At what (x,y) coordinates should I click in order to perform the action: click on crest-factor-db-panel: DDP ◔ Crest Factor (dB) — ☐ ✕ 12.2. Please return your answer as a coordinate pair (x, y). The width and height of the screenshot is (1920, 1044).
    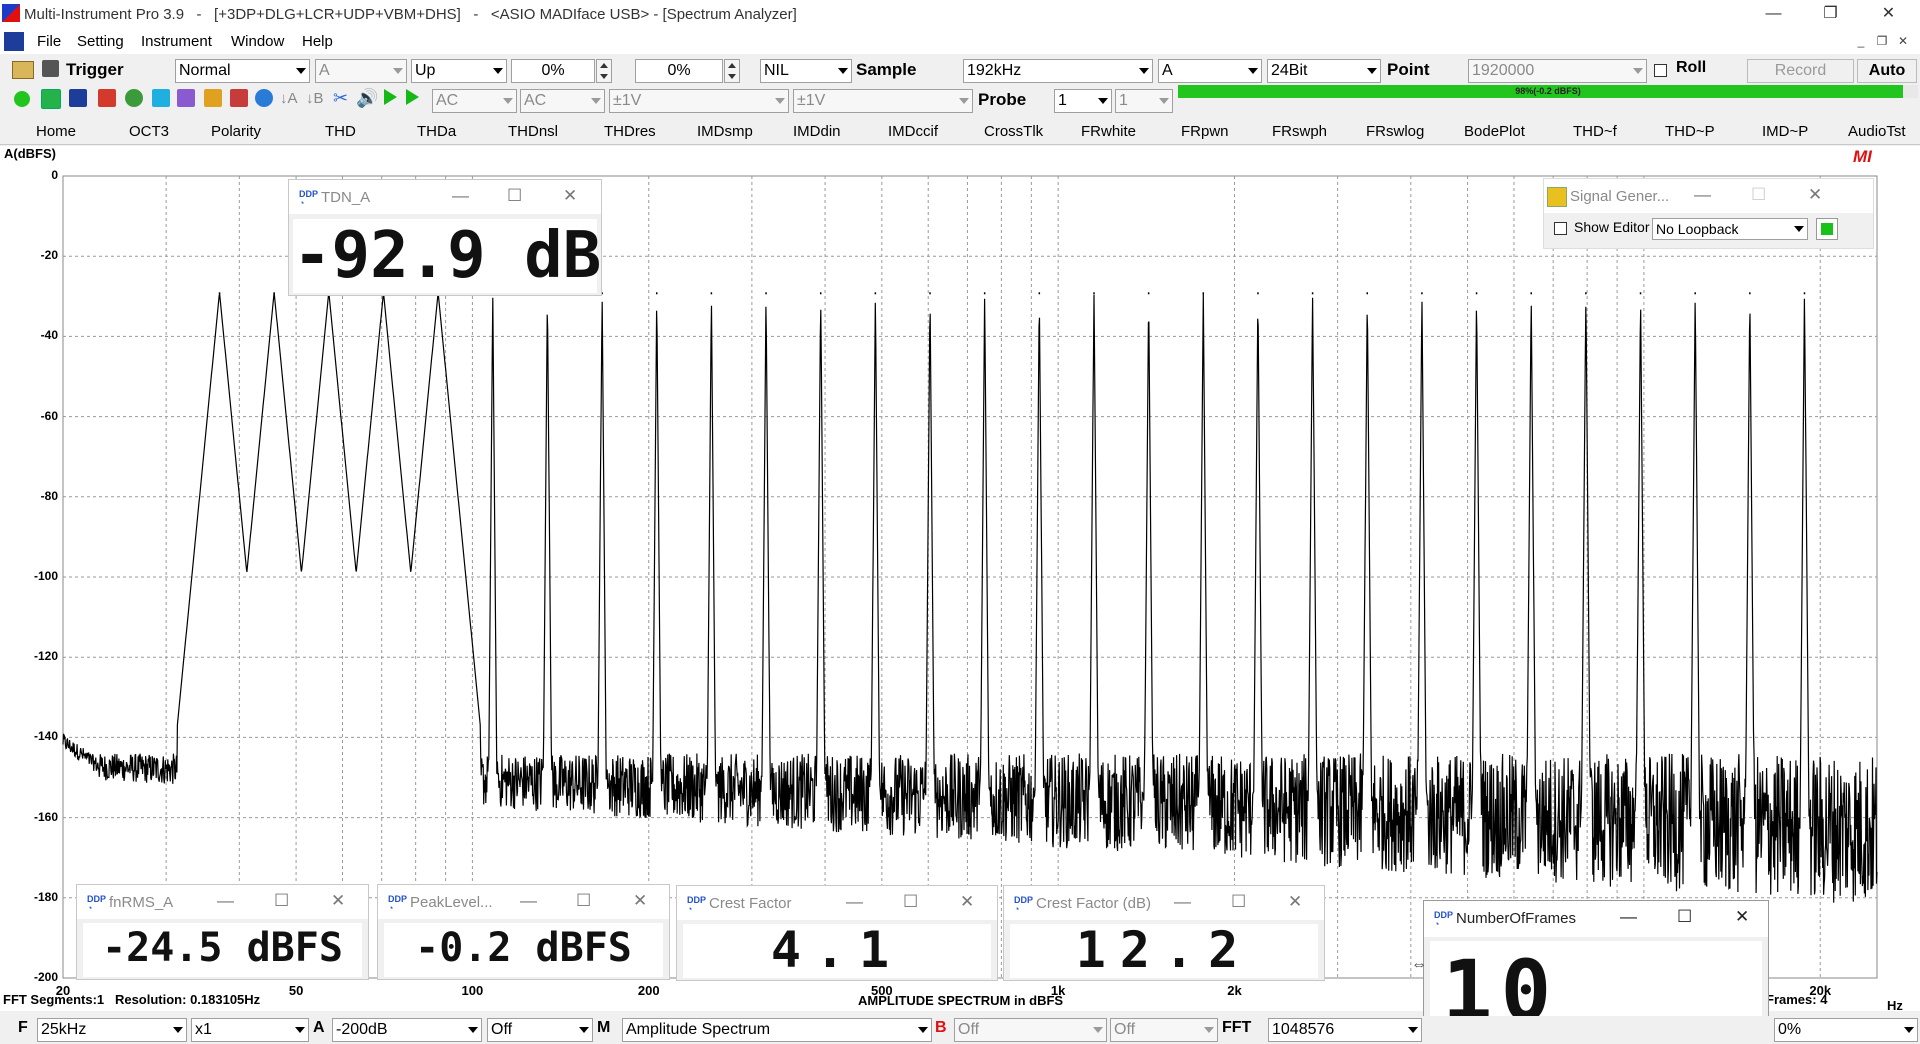
    Looking at the image, I should click on (1164, 933).